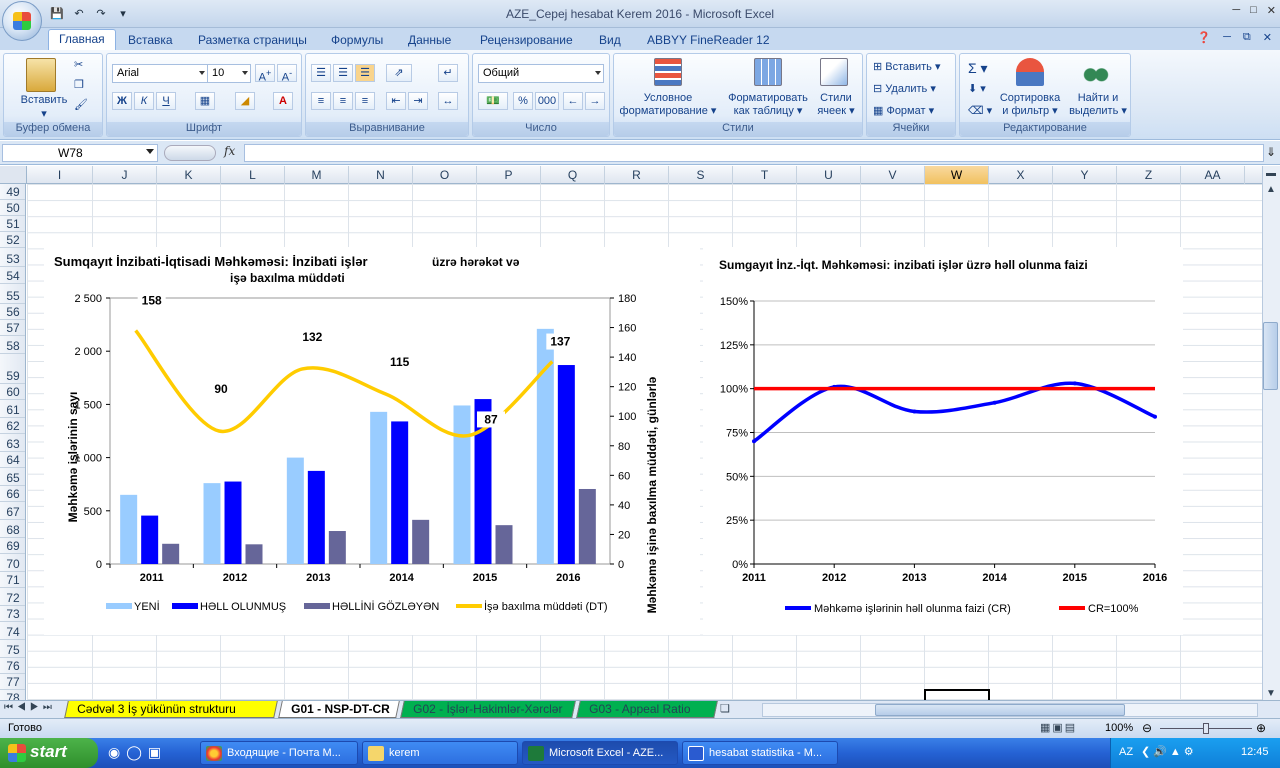  Describe the element at coordinates (365, 101) in the screenshot. I see `align-right-icon: ≡` at that location.